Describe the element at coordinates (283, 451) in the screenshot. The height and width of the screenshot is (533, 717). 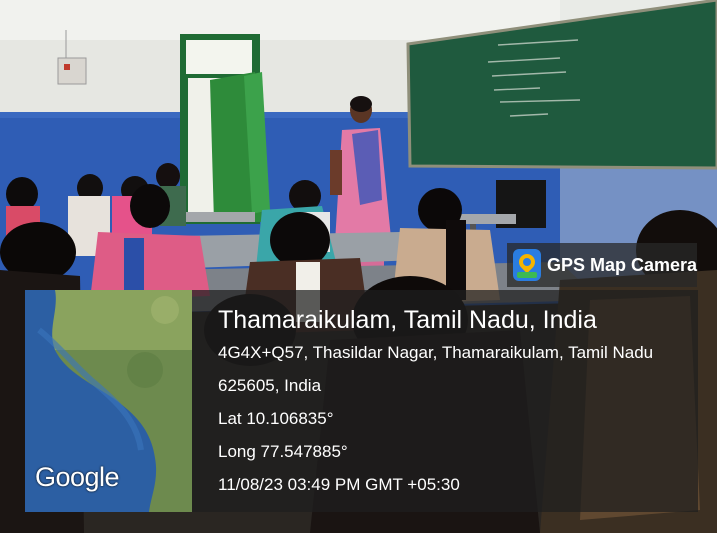
I see `longitude: Long 77.547885°` at that location.